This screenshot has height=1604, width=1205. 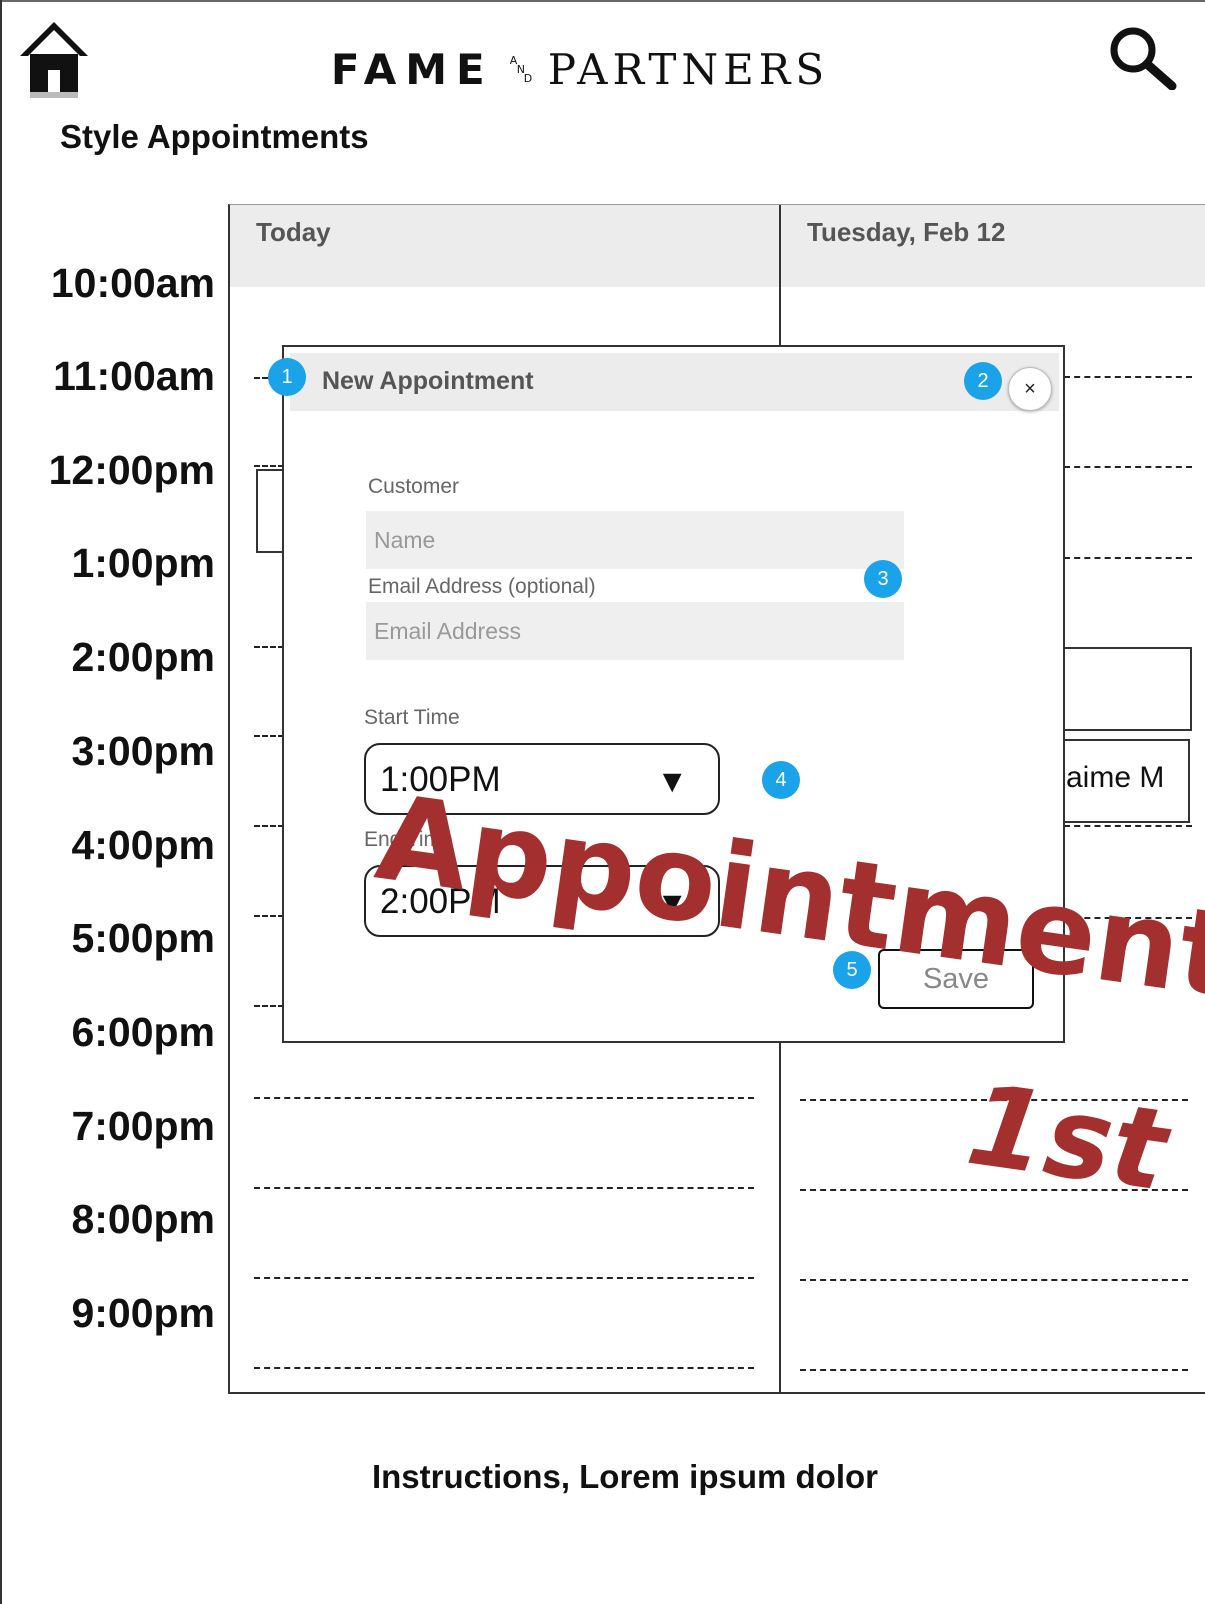 What do you see at coordinates (956, 979) in the screenshot?
I see `save-button: Save` at bounding box center [956, 979].